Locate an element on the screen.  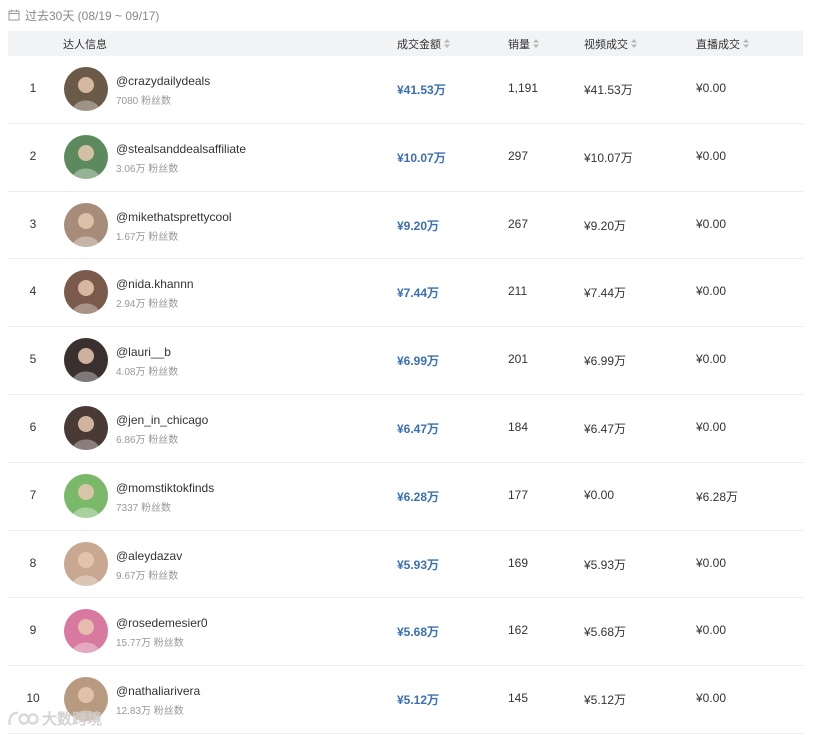
rank: 2 is located at coordinates (33, 155).